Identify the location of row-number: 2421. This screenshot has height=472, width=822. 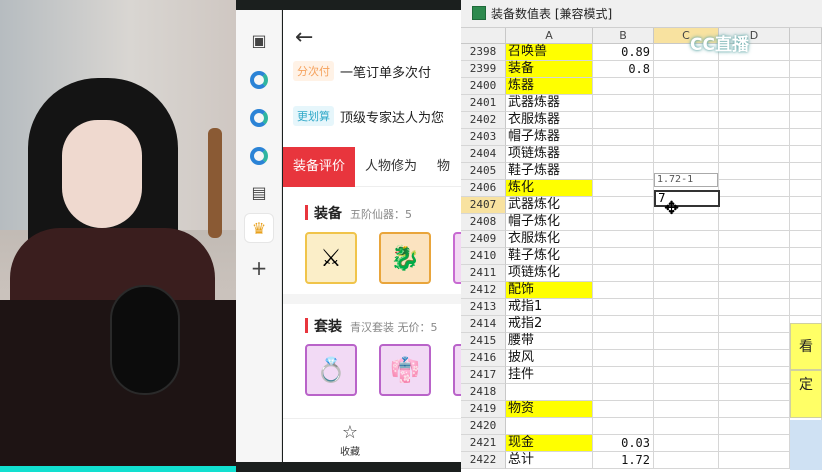
(483, 443).